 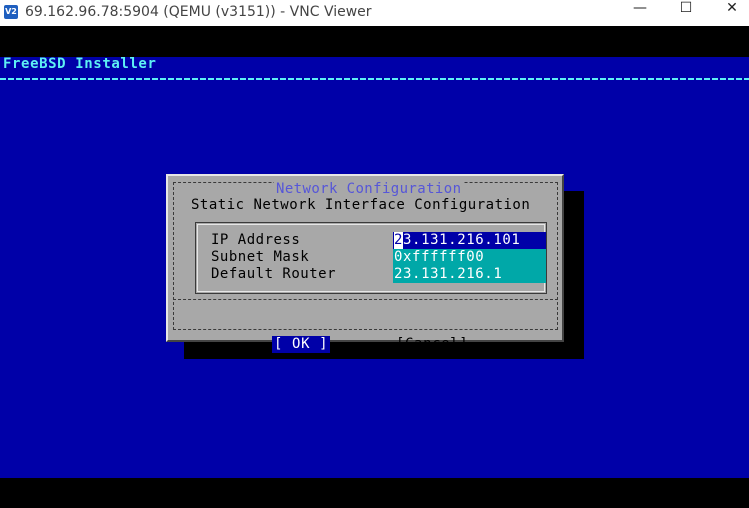 I want to click on subnet-mask-label: Subnet Mask, so click(x=260, y=257).